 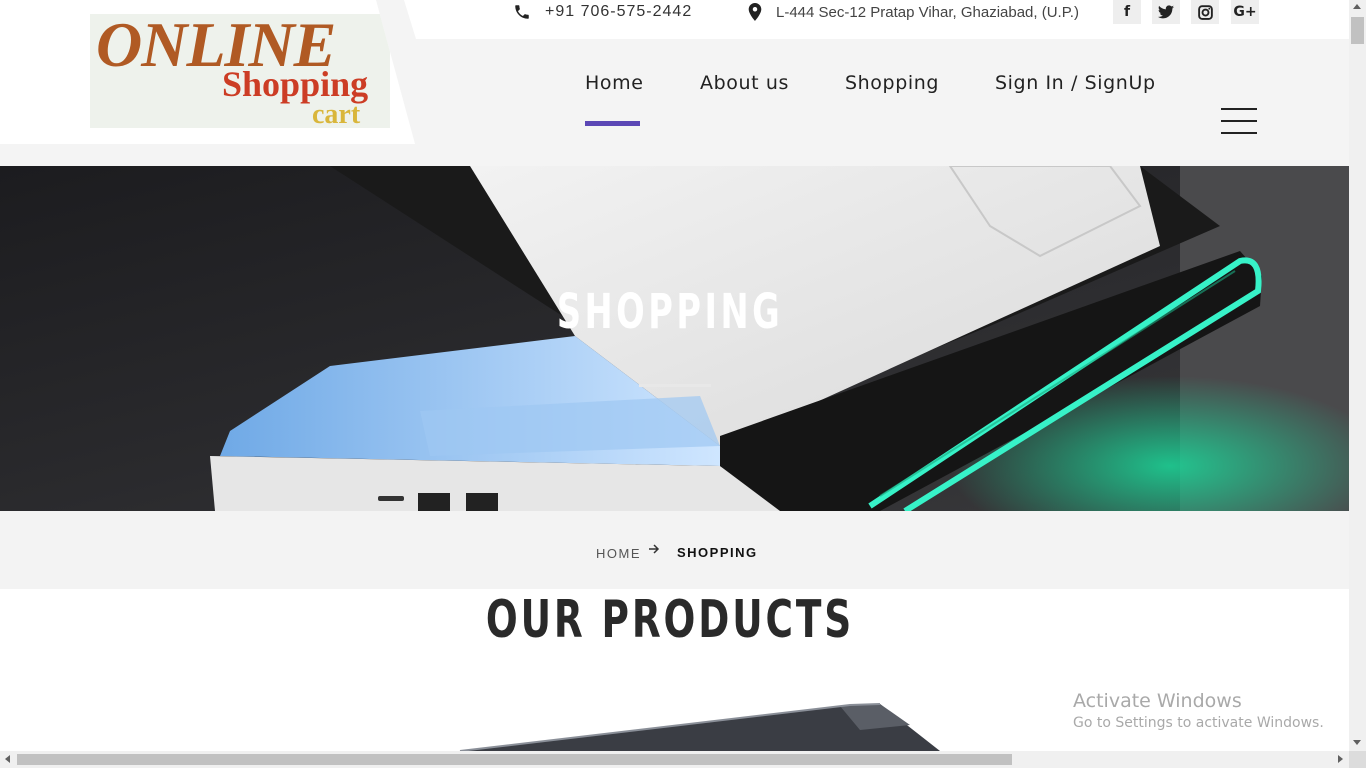 What do you see at coordinates (675, 385) in the screenshot?
I see `hero-divider` at bounding box center [675, 385].